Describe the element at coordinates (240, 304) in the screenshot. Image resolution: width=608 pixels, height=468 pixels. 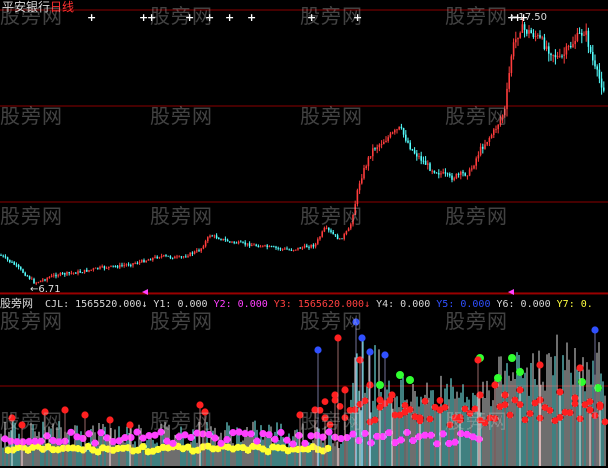
I see `indicator-value-2: Y2: 0.000` at that location.